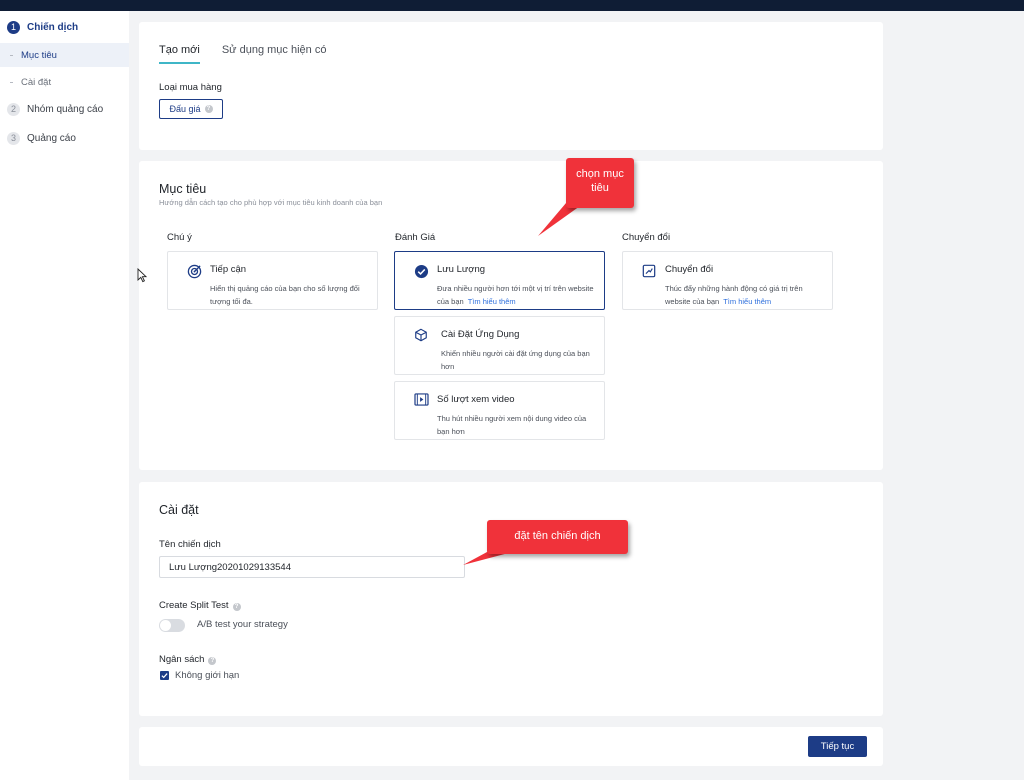 Image resolution: width=1024 pixels, height=780 pixels. What do you see at coordinates (557, 537) in the screenshot?
I see `callout-campaign-name: đặt tên chiến dịch` at bounding box center [557, 537].